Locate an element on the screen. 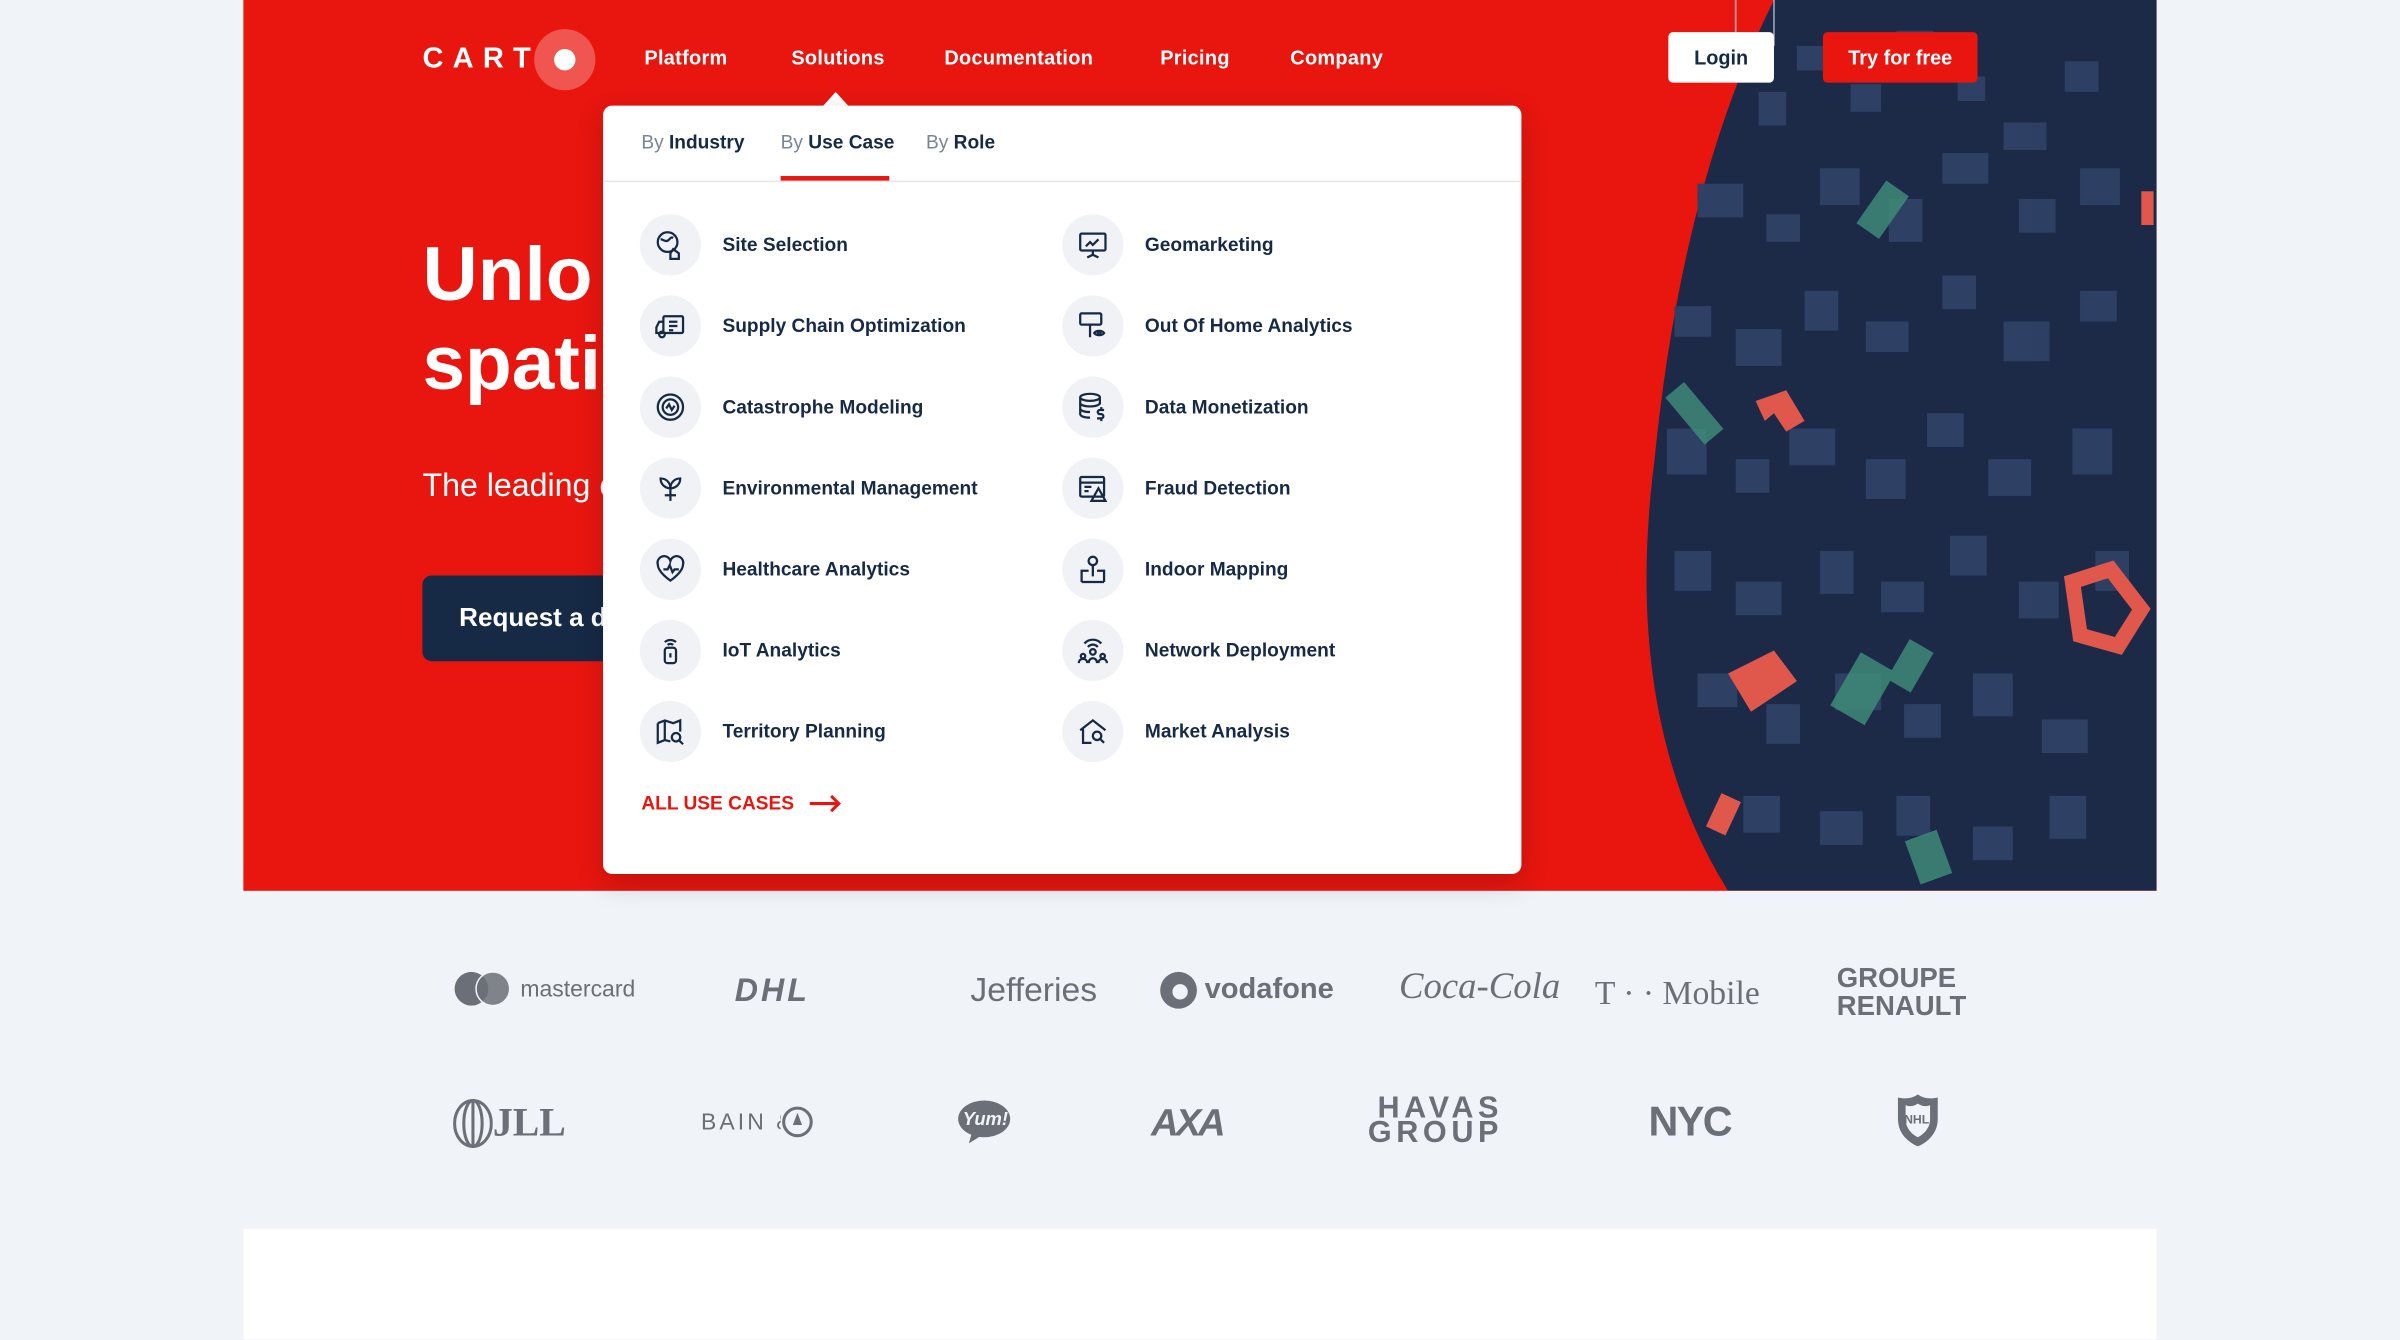 This screenshot has width=2400, height=1340. fraud-alert-icon is located at coordinates (1093, 488).